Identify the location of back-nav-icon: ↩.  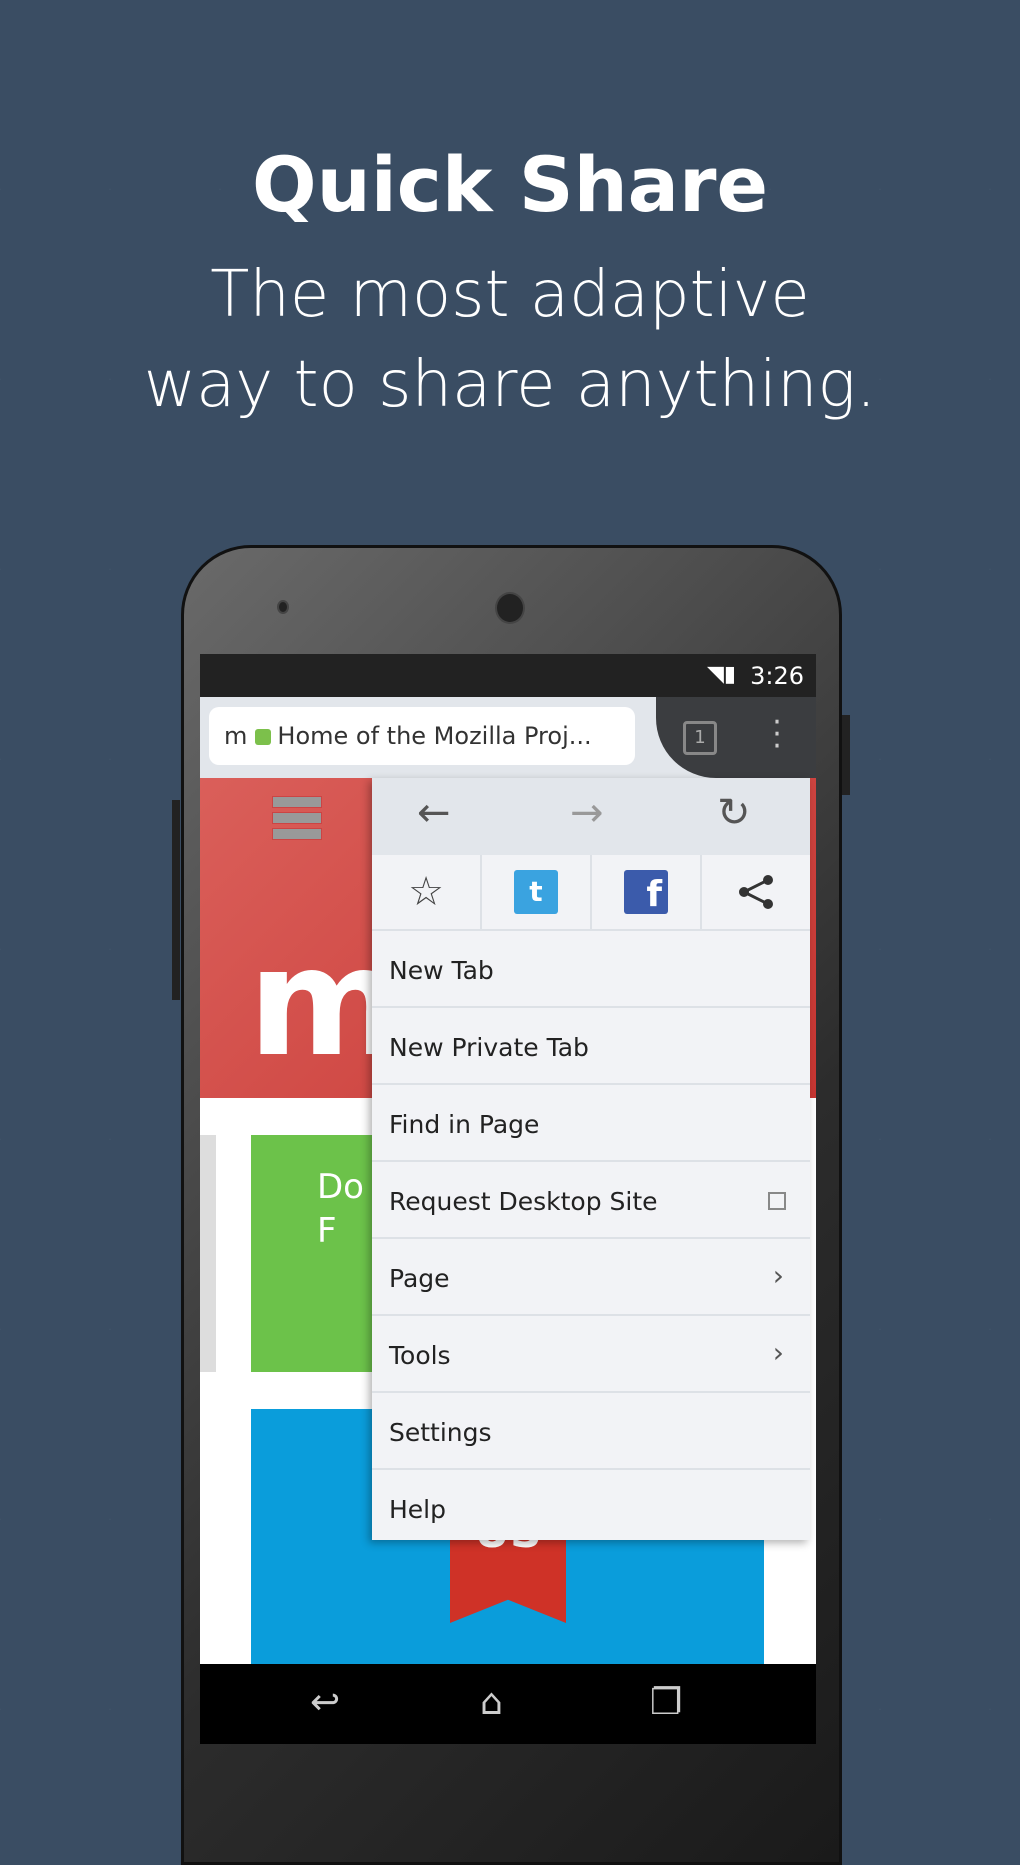
(325, 1702).